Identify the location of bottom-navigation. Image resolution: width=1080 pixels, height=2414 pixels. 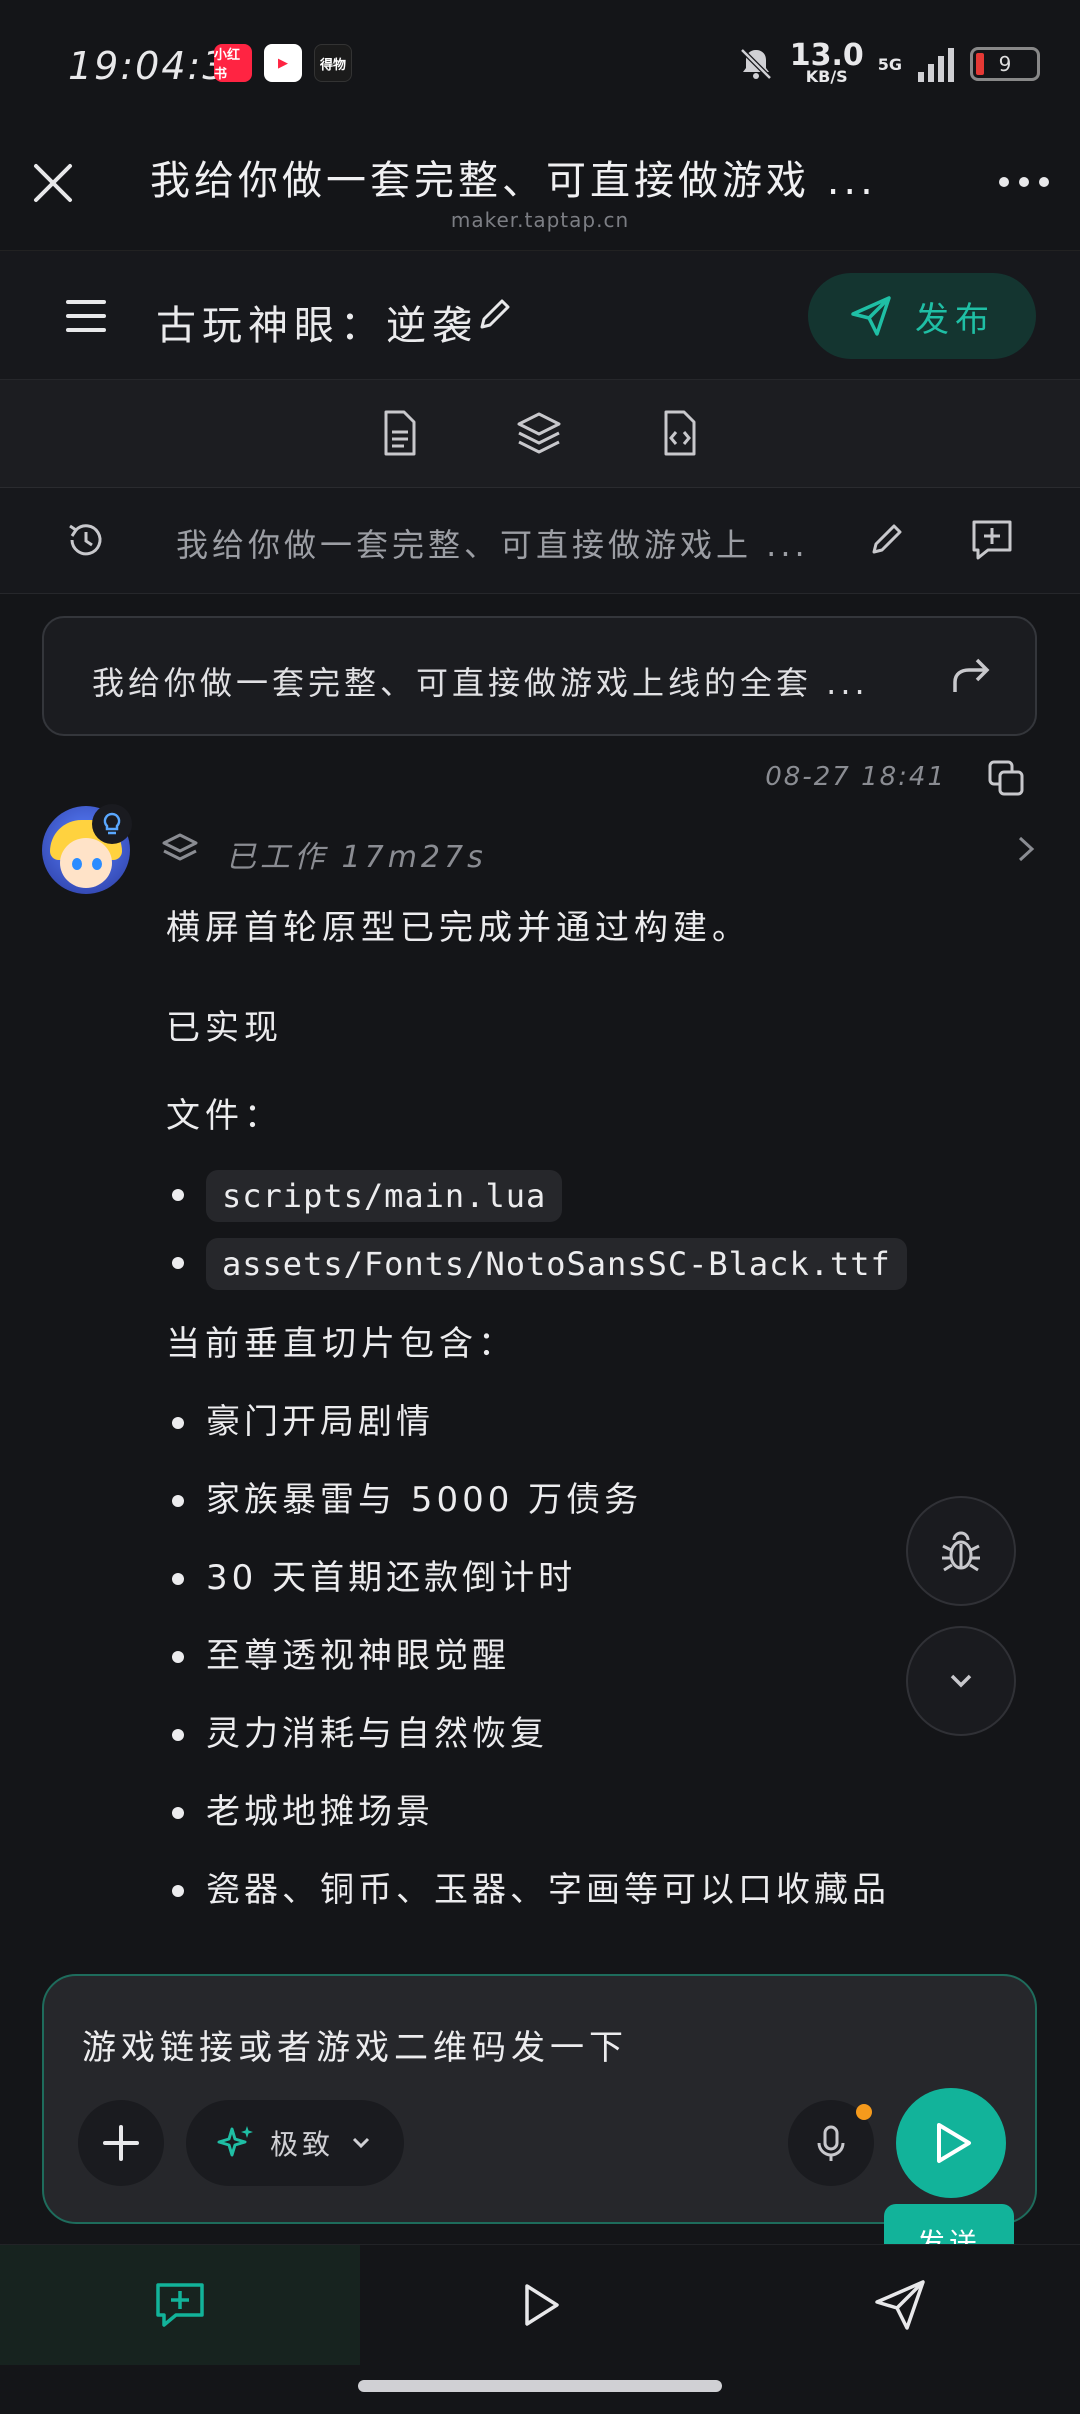
(540, 2304).